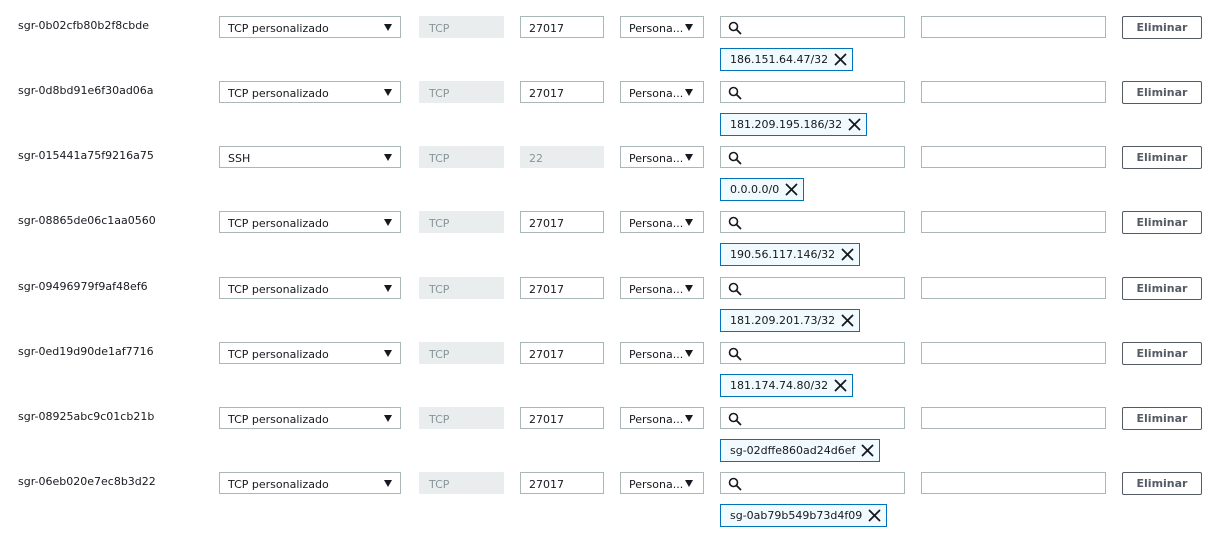 Image resolution: width=1224 pixels, height=537 pixels. What do you see at coordinates (794, 124) in the screenshot?
I see `source-token: 181.209.195.186/32` at bounding box center [794, 124].